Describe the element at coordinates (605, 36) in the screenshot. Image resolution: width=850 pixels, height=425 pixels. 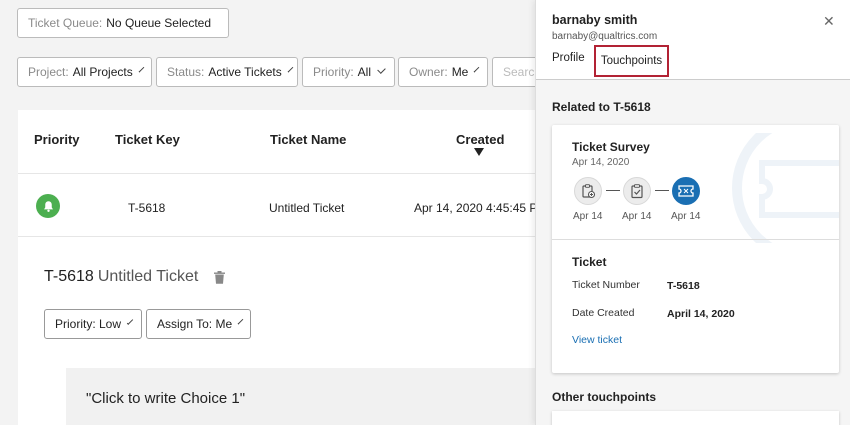
I see `user-email: barnaby@qualtrics.com` at that location.